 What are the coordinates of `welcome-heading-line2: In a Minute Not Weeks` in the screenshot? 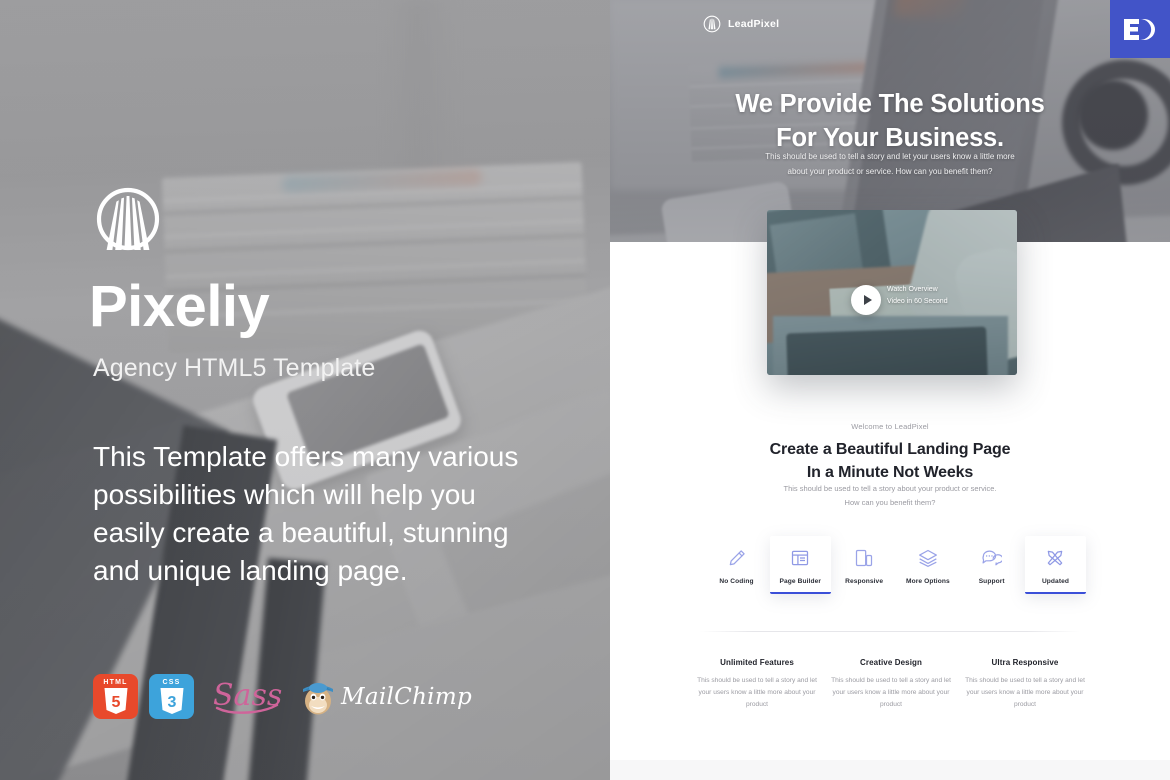 It's located at (890, 473).